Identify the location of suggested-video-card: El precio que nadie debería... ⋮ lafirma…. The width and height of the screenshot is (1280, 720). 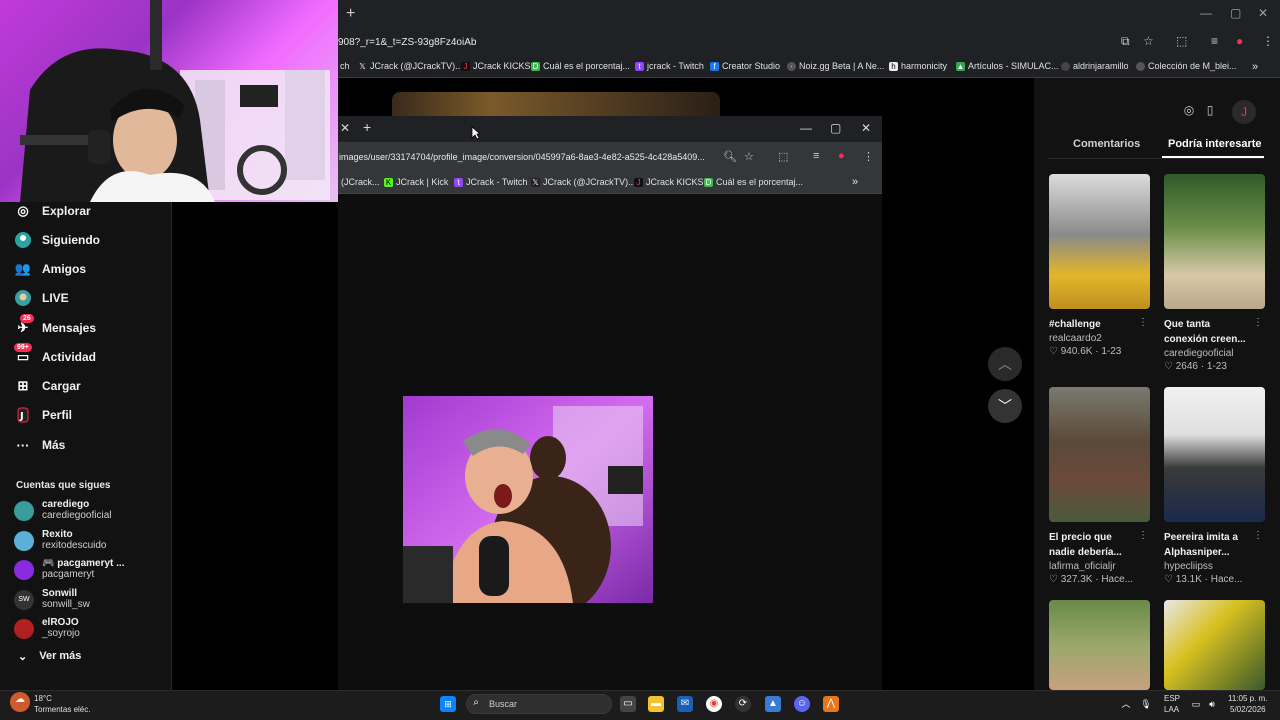
(1099, 486).